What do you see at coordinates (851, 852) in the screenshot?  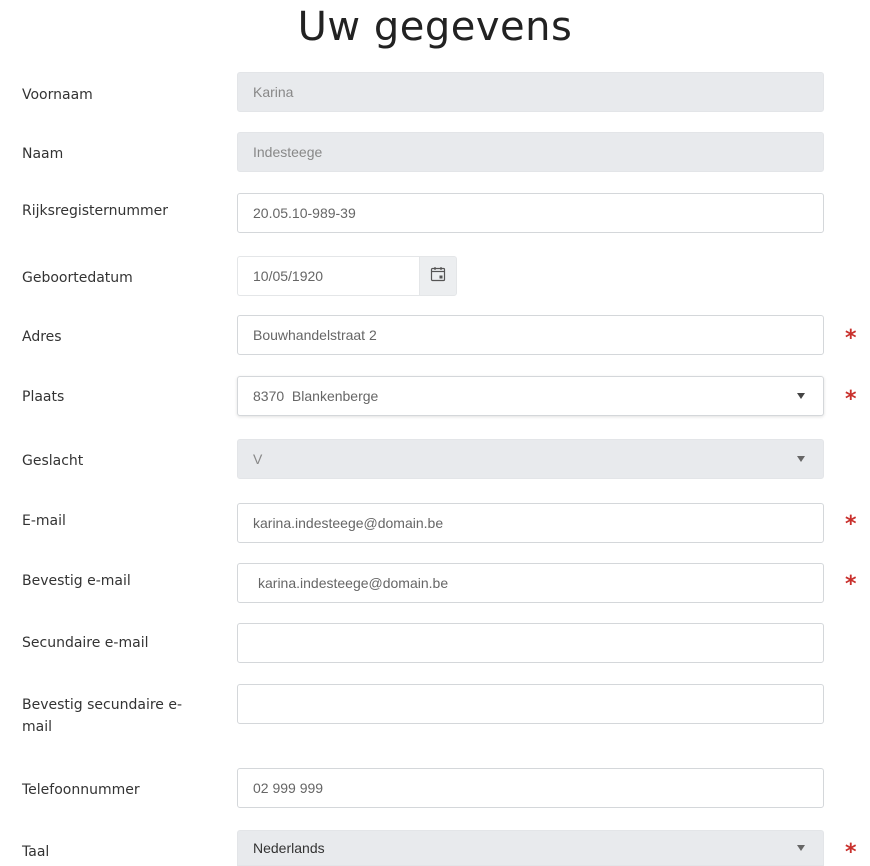 I see `taal-required-icon: *` at bounding box center [851, 852].